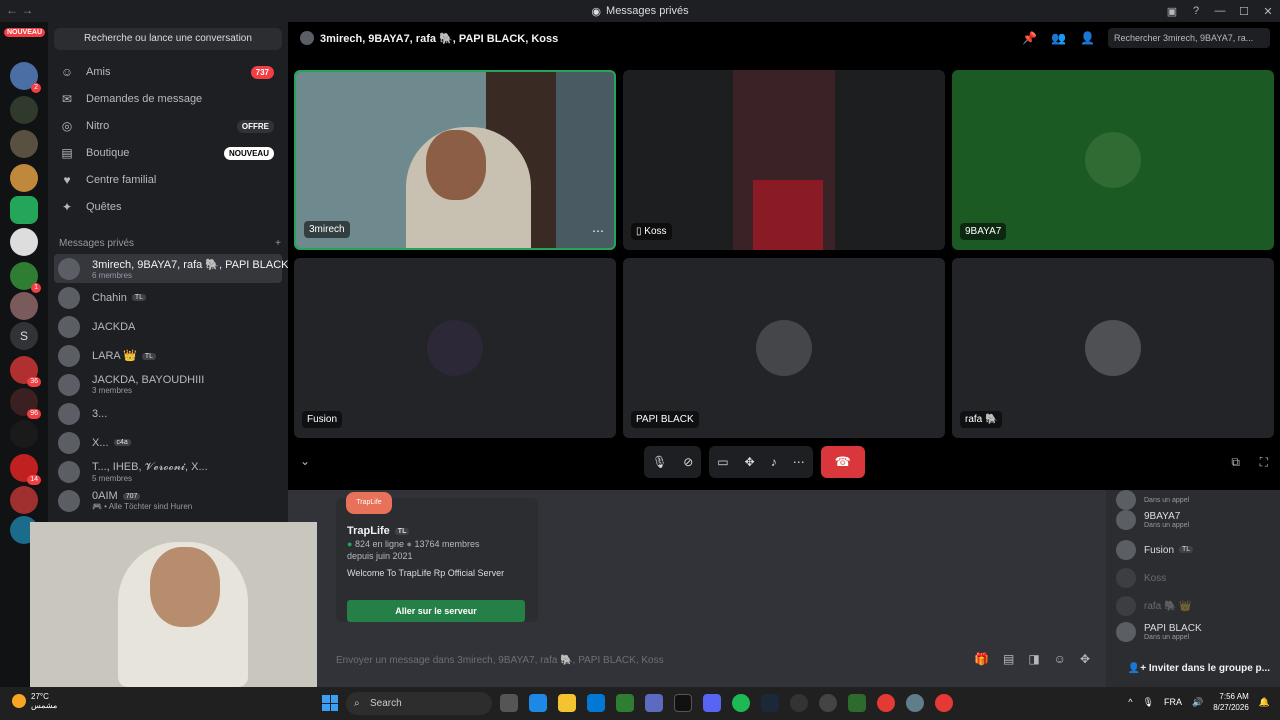 The width and height of the screenshot is (1280, 720). I want to click on emoji-icon: ☺, so click(1060, 659).